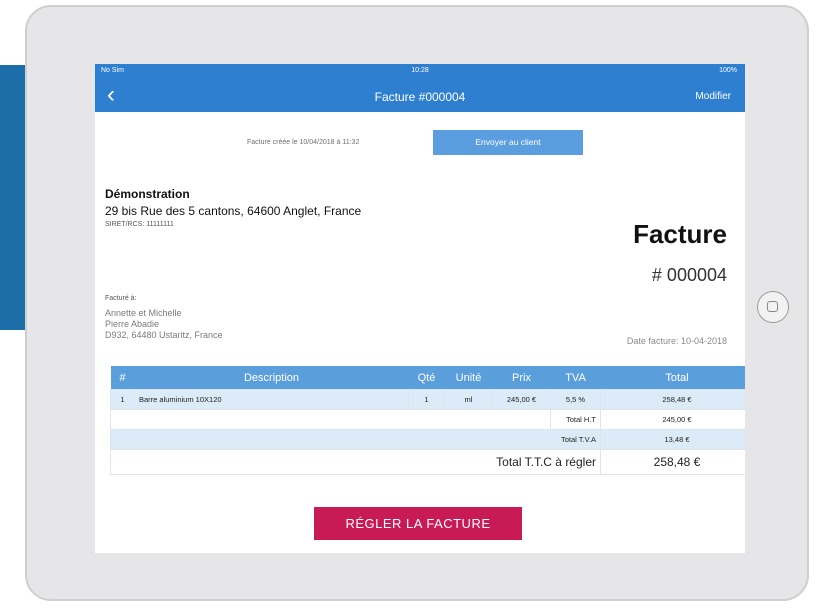 This screenshot has width=821, height=610. I want to click on home-square-icon, so click(772, 306).